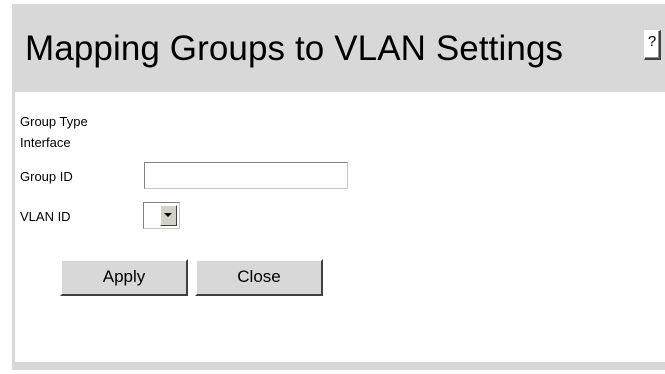 This screenshot has width=665, height=374. I want to click on page-title: Mapping Groups to VLAN Settings, so click(294, 48).